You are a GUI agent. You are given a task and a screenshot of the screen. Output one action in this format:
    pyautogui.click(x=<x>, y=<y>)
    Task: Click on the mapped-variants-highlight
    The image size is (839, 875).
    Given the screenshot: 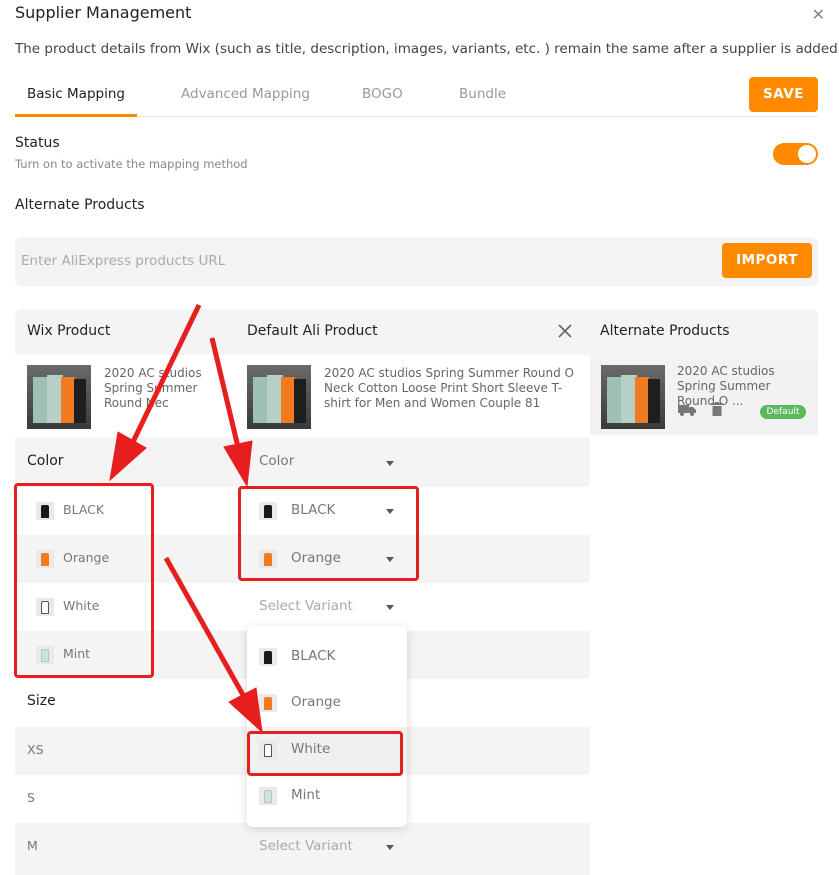 What is the action you would take?
    pyautogui.click(x=328, y=533)
    